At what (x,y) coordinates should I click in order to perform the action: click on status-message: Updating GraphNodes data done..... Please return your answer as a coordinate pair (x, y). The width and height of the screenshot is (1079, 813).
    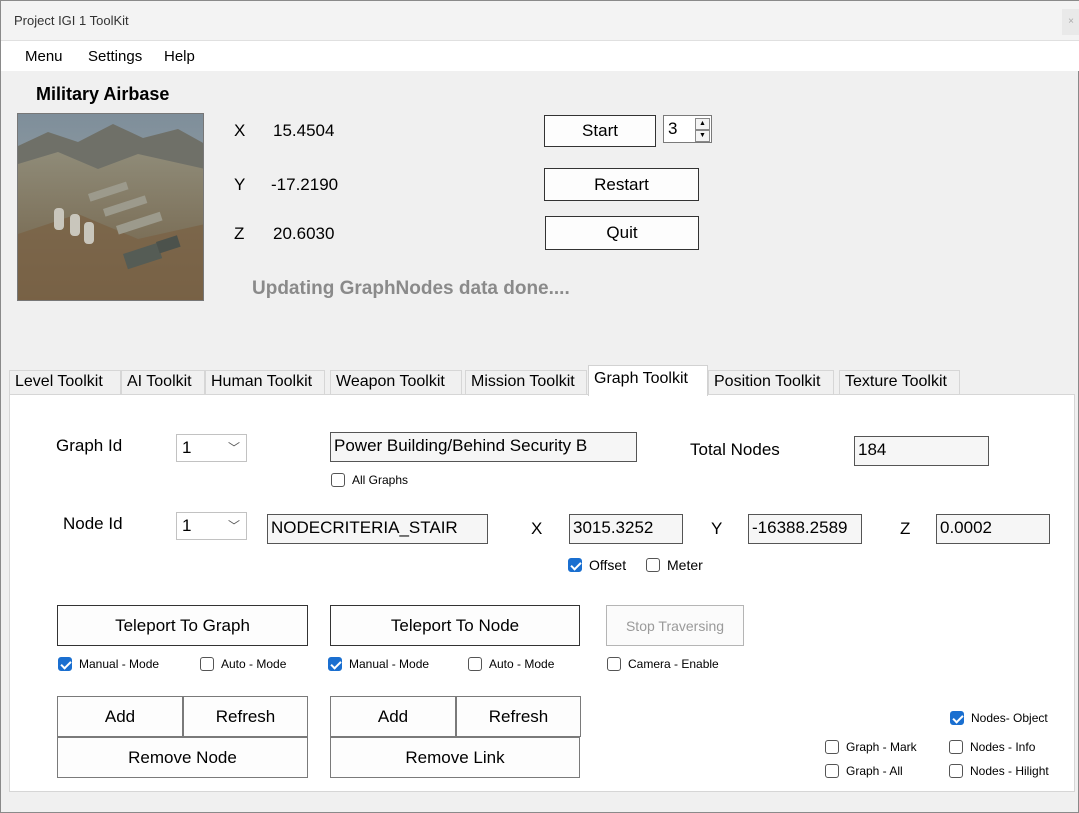
    Looking at the image, I should click on (411, 288).